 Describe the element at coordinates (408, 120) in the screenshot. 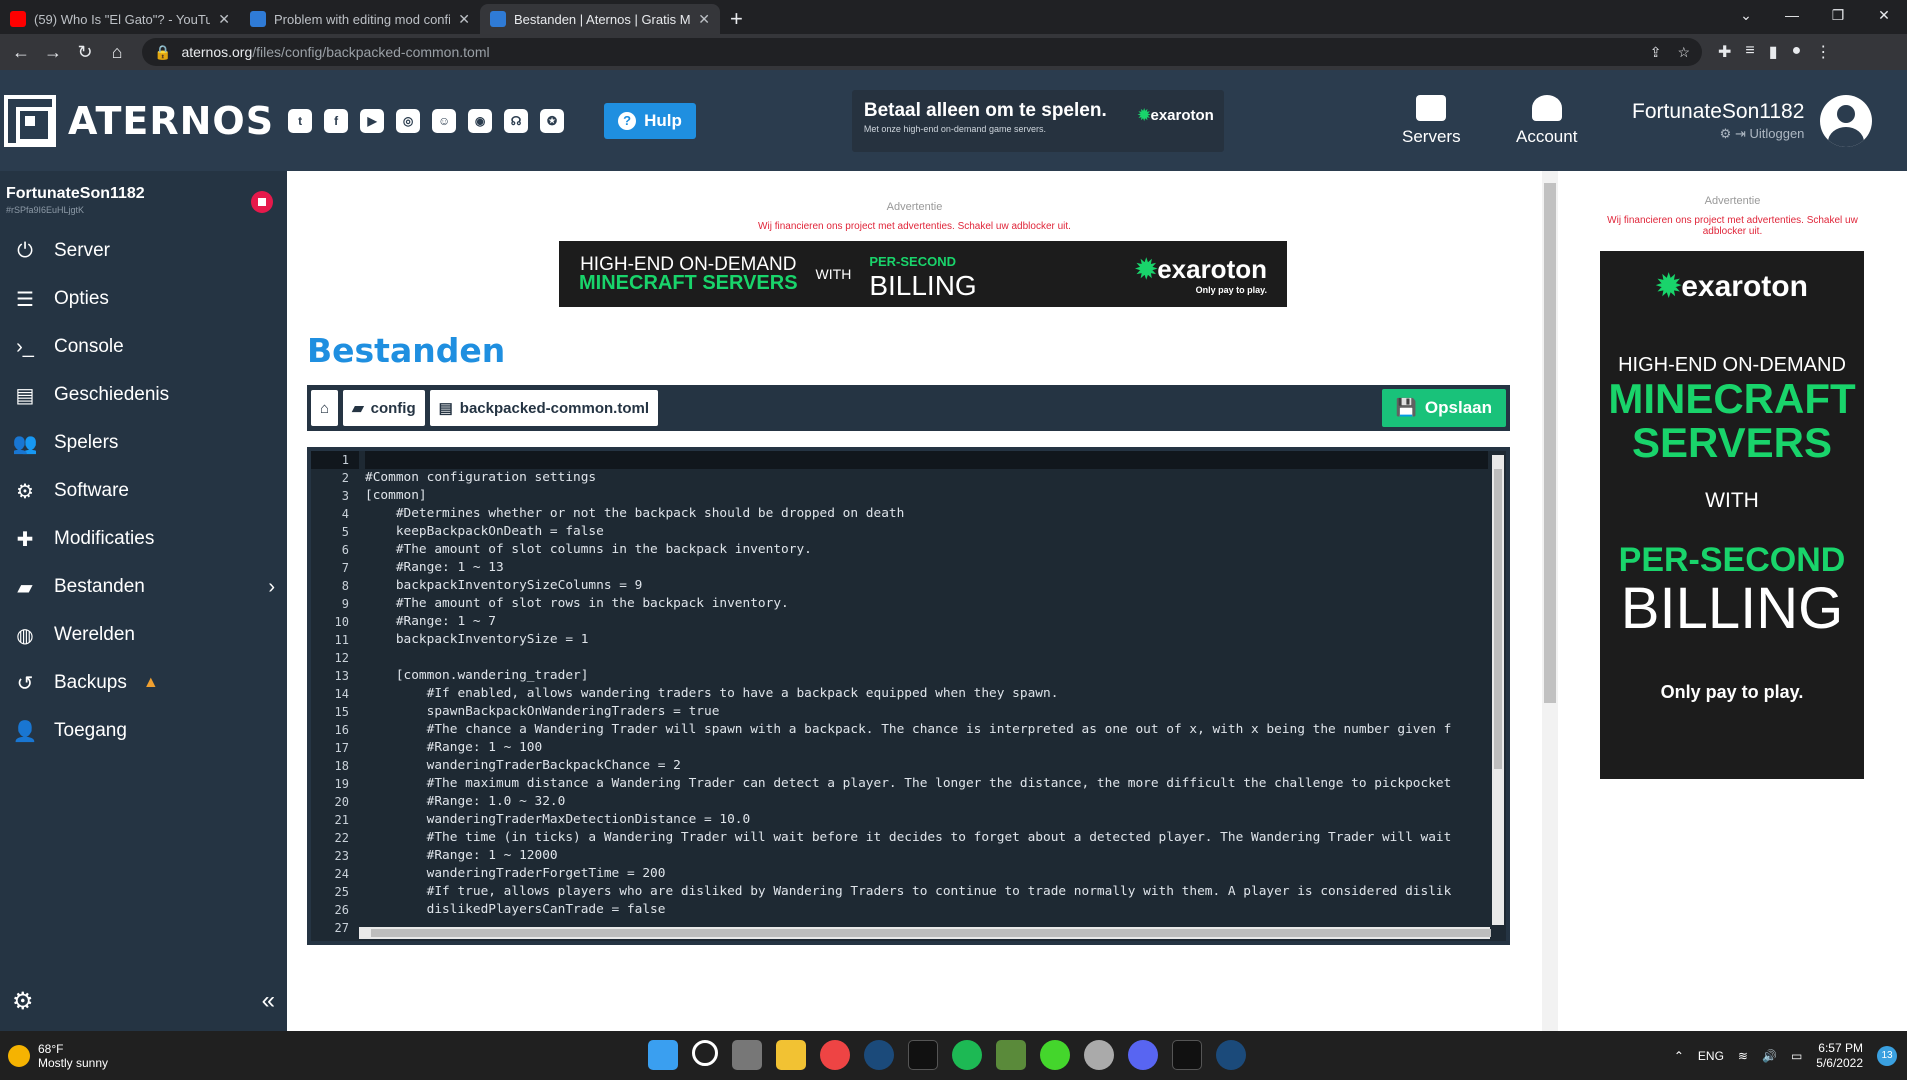

I see `instagram-icon: ◎` at that location.